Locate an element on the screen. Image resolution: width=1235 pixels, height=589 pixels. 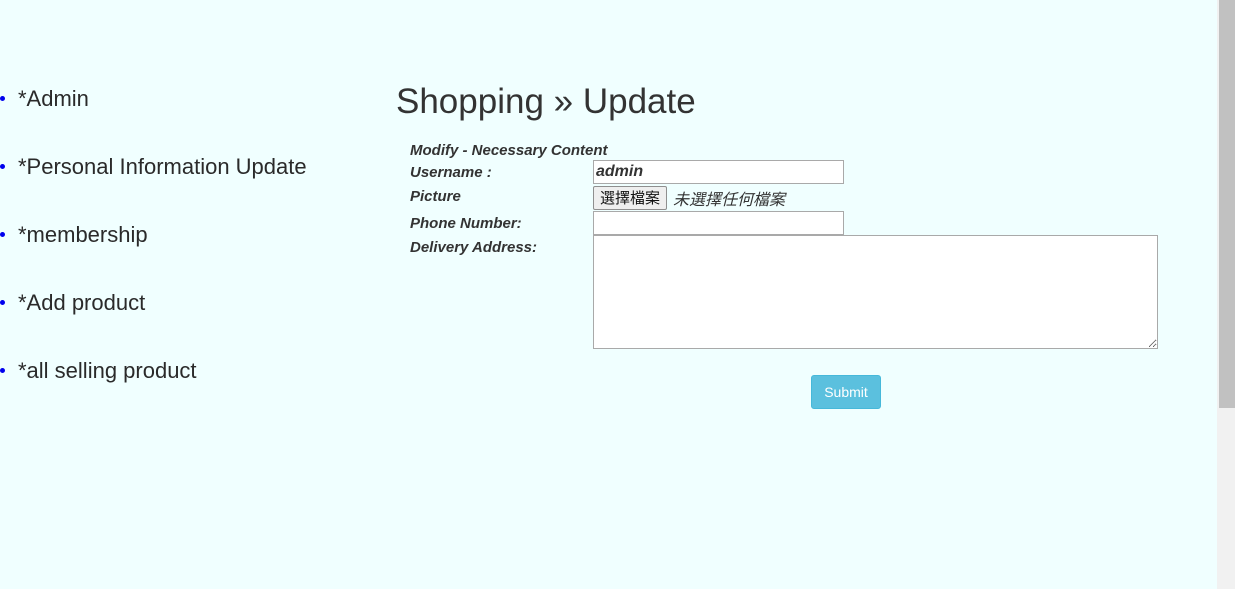
scrollbar-thumb is located at coordinates (1227, 204).